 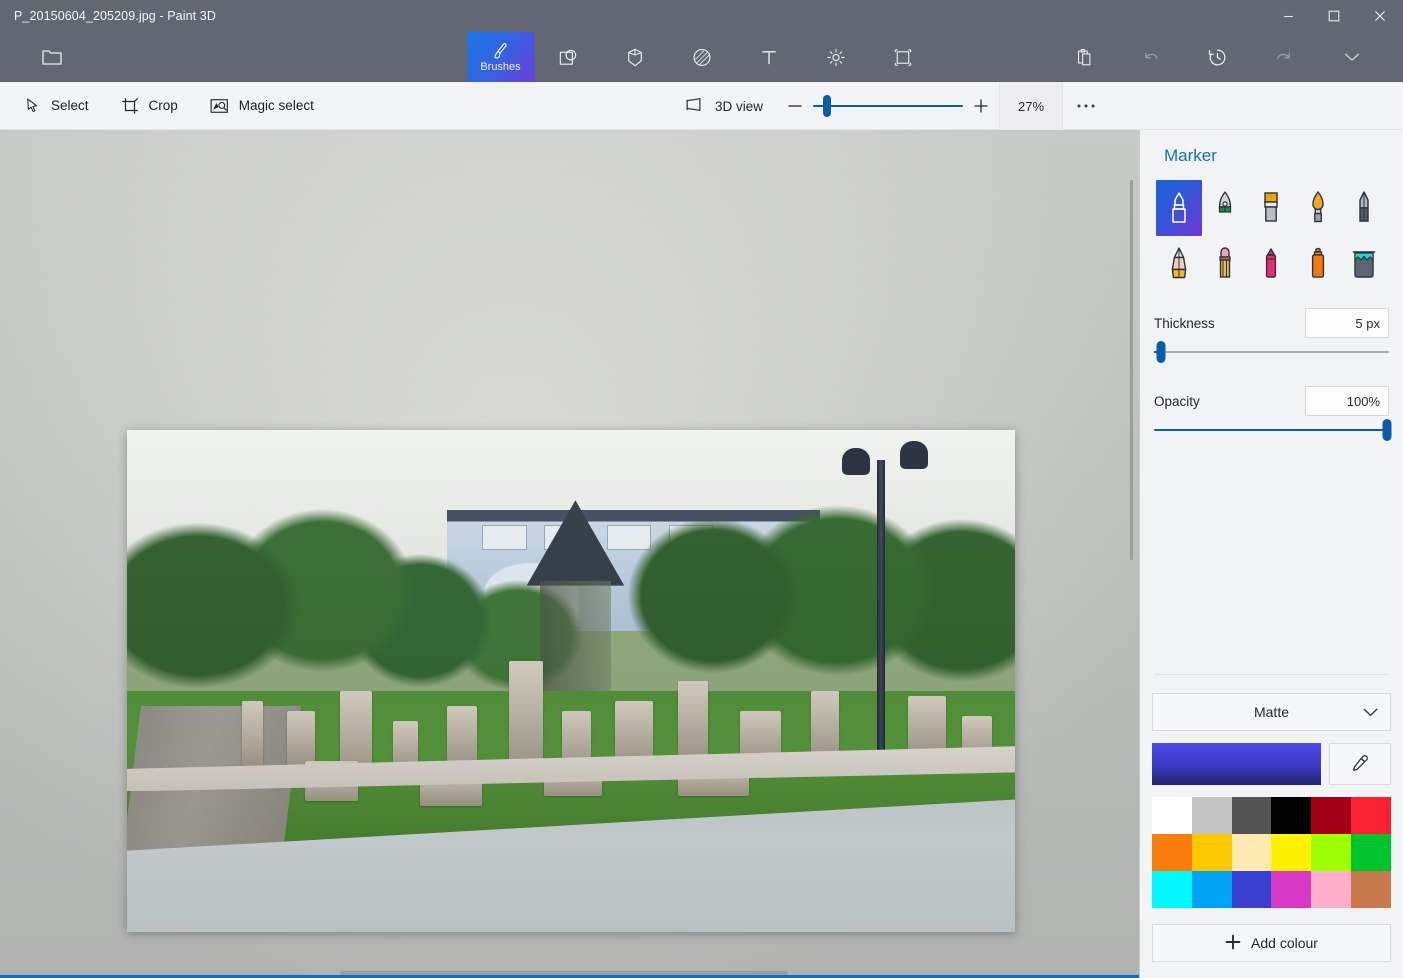 I want to click on tool-canvas, so click(x=902, y=57).